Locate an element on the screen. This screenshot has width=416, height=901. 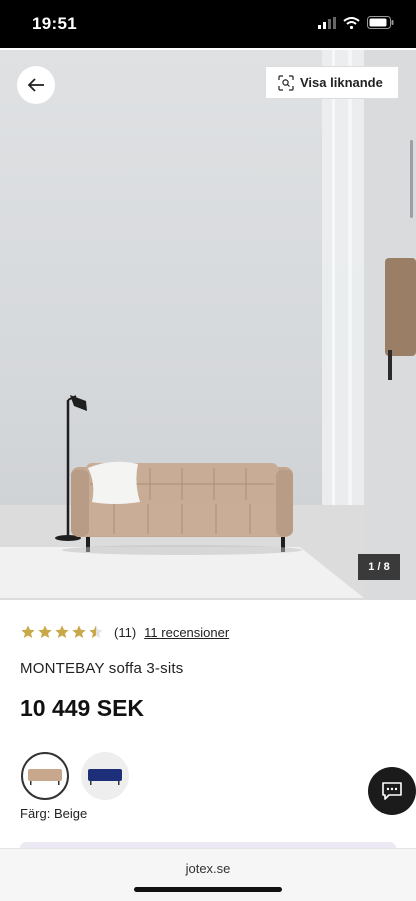
browser-address-bar: jotex.se is located at coordinates (208, 874).